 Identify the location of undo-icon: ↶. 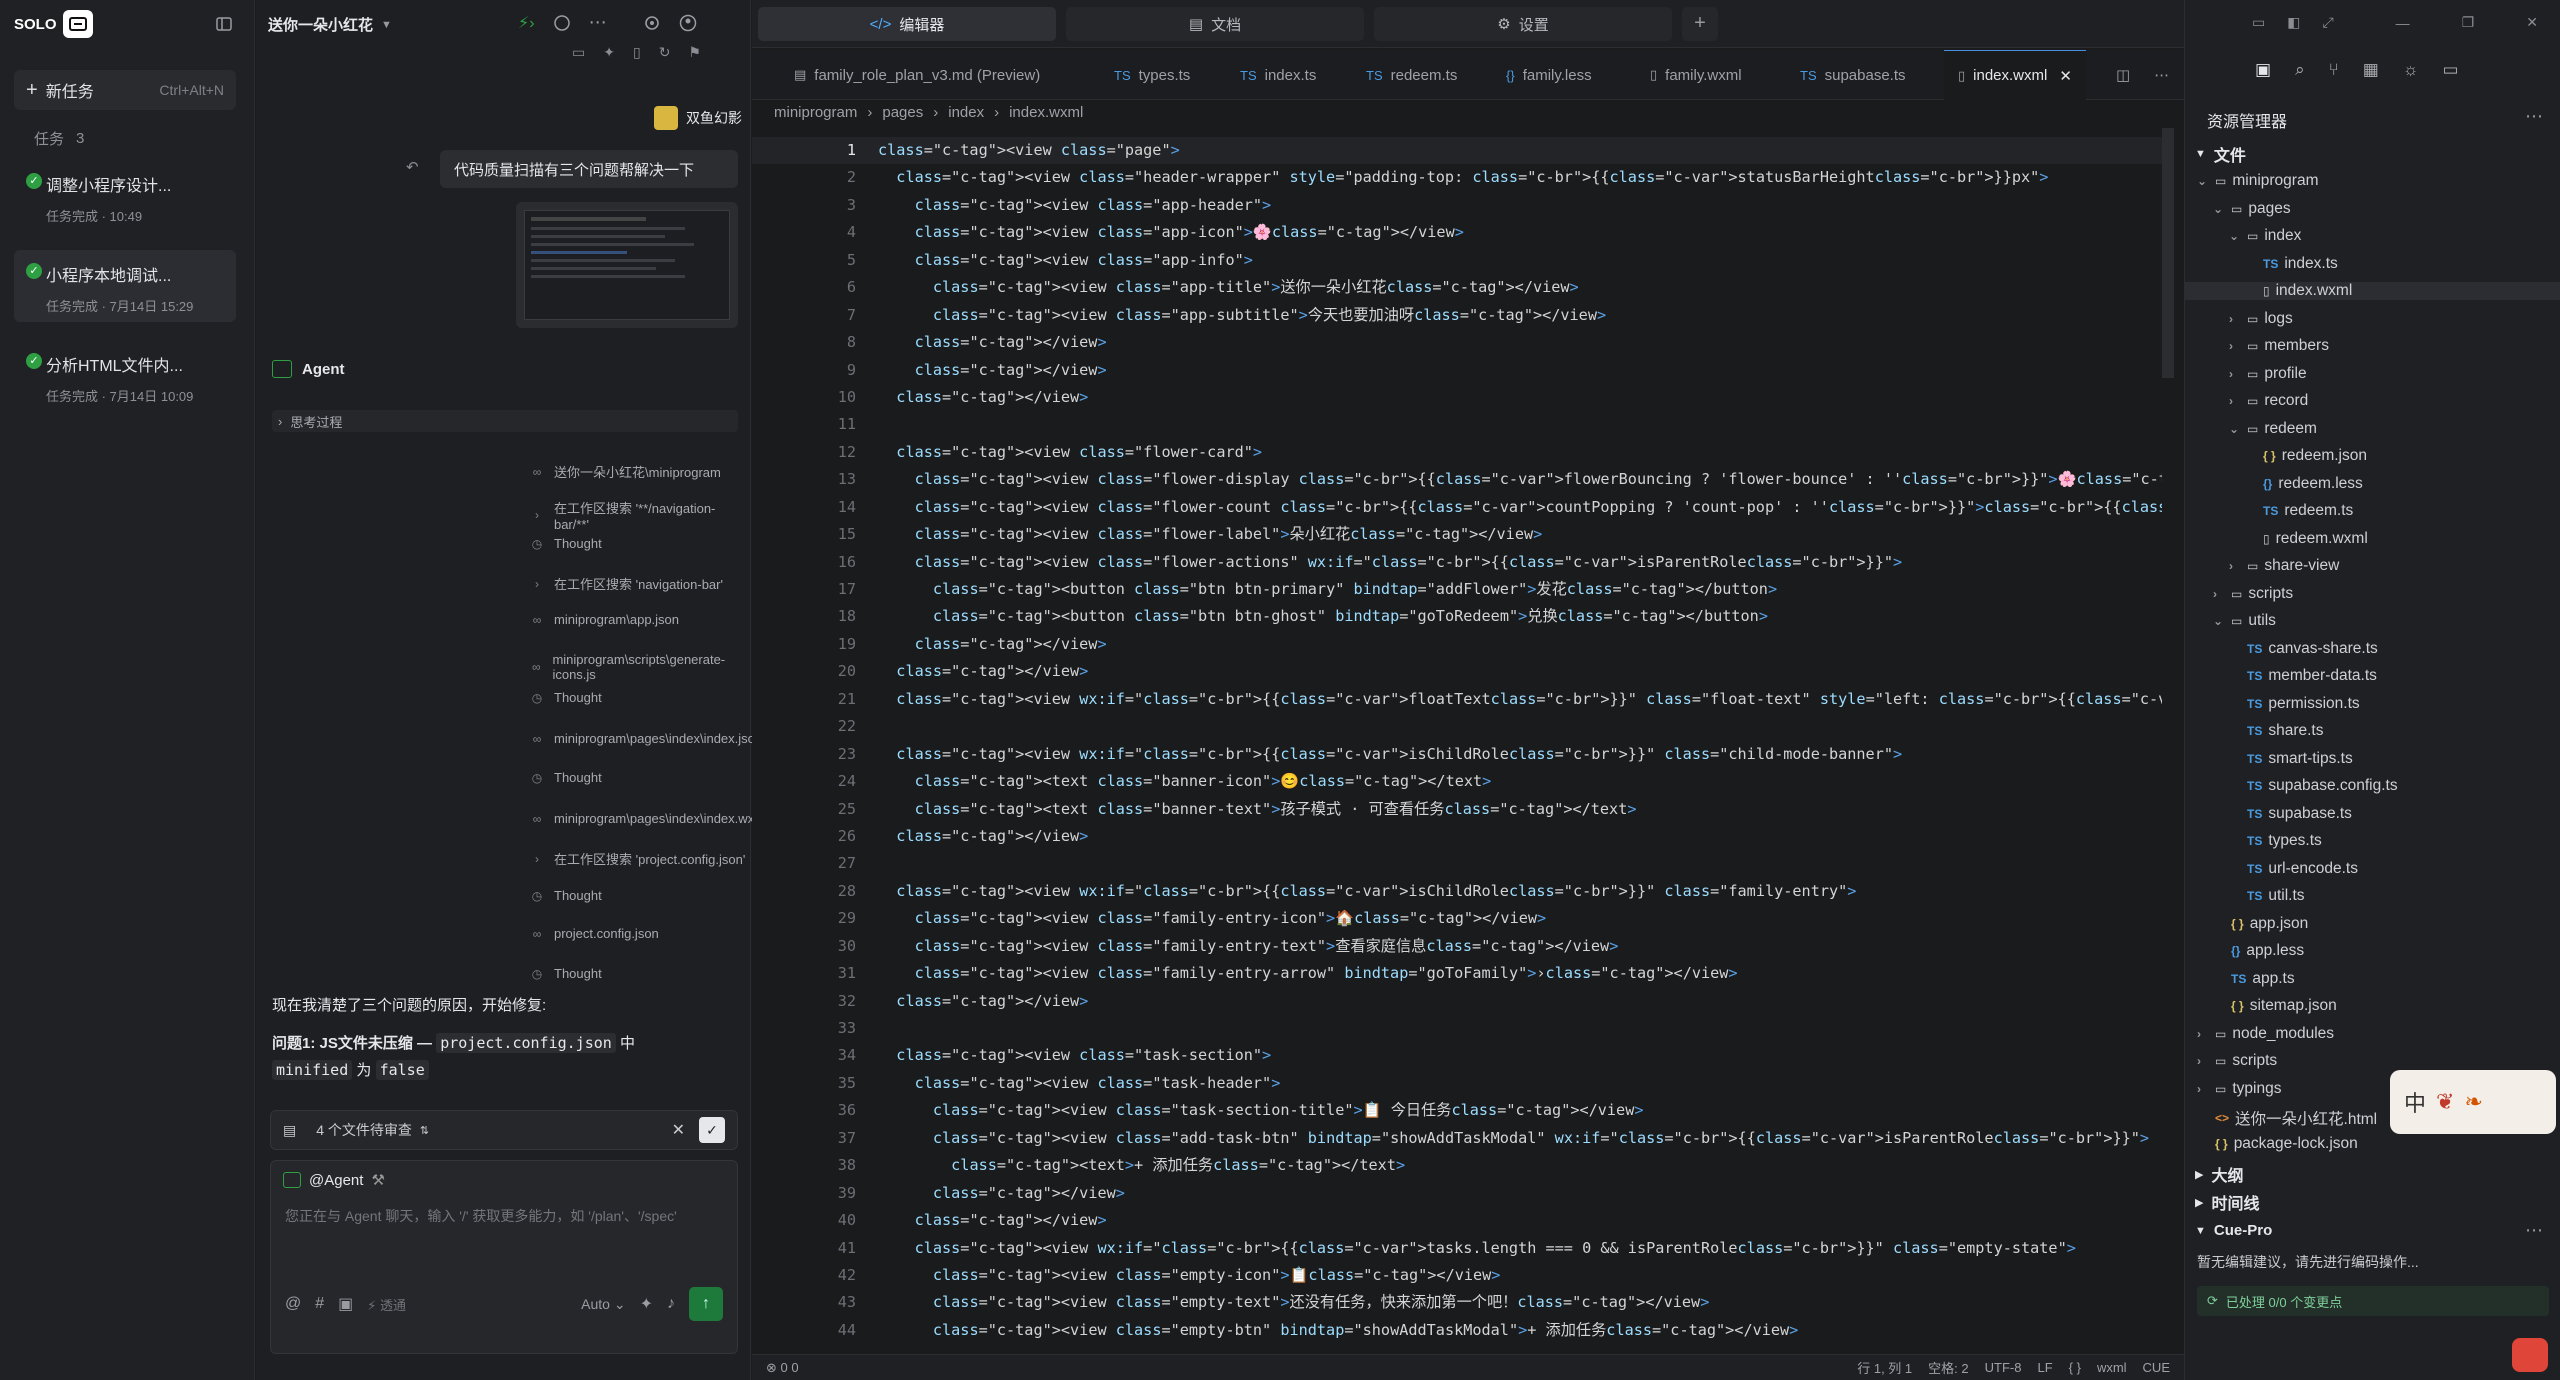
(412, 167).